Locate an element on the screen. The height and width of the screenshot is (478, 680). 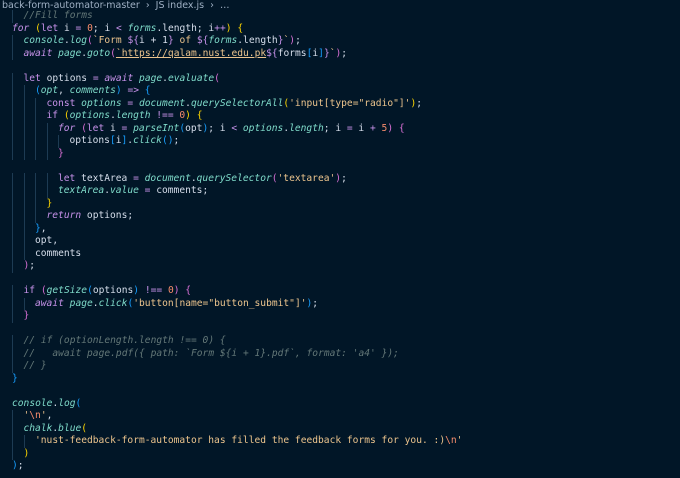
code-token: { is located at coordinates (147, 90).